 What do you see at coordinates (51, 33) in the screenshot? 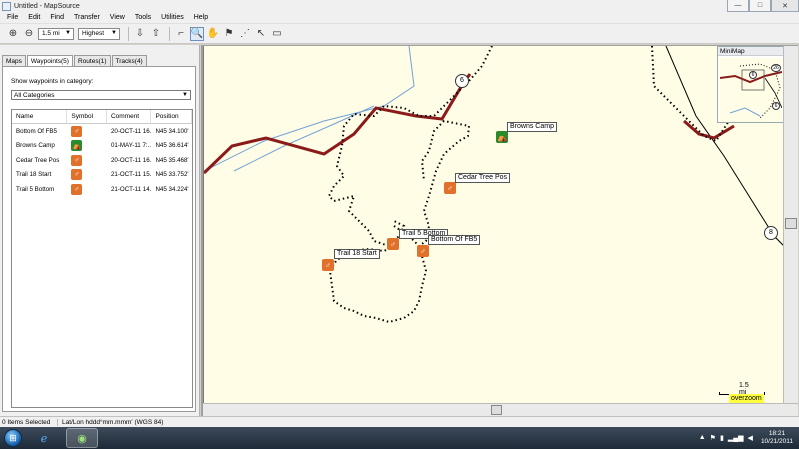
I see `zoom-scale-value: 1.5 mi` at bounding box center [51, 33].